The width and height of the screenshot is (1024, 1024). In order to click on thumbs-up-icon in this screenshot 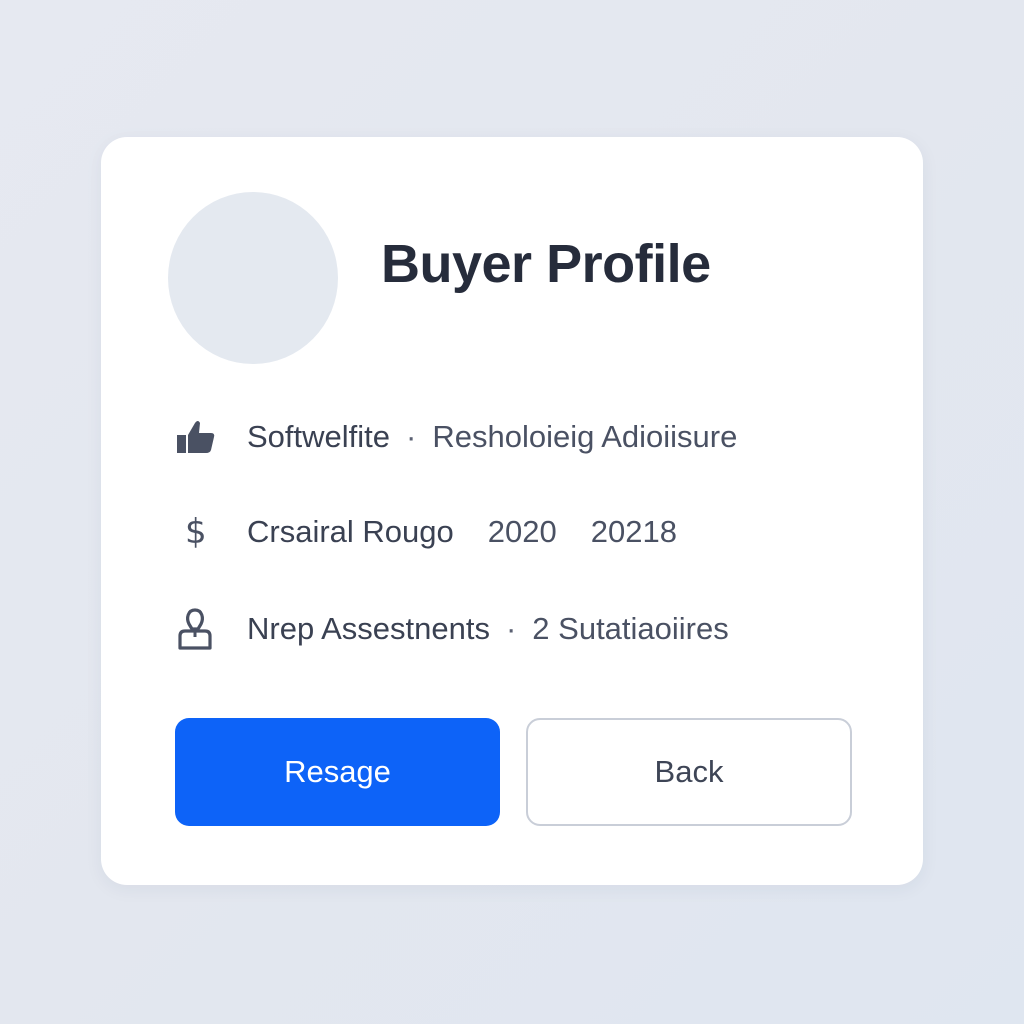, I will do `click(200, 437)`.